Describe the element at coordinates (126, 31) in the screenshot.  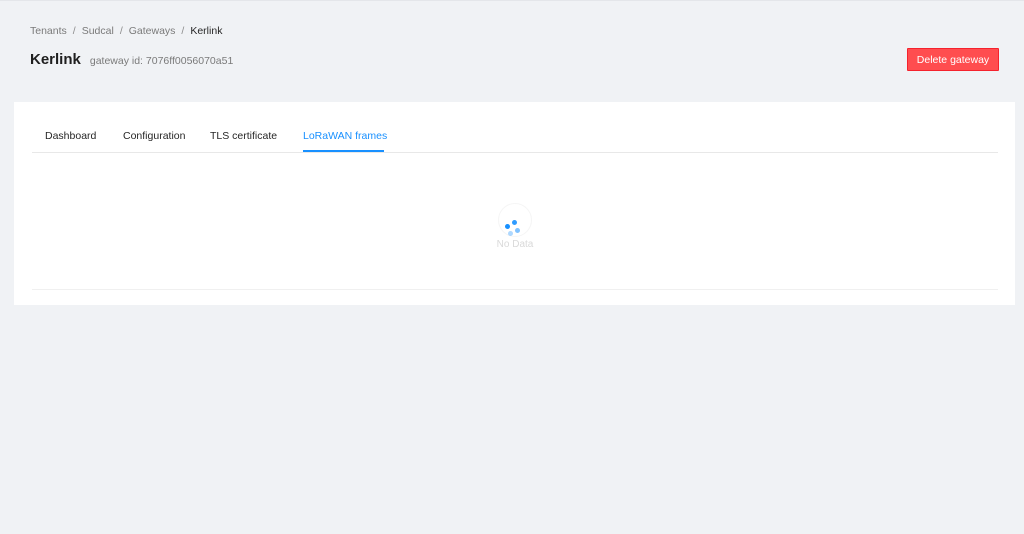
I see `breadcrumb: Tenants / Sudcal / Gateways / Kerlink` at that location.